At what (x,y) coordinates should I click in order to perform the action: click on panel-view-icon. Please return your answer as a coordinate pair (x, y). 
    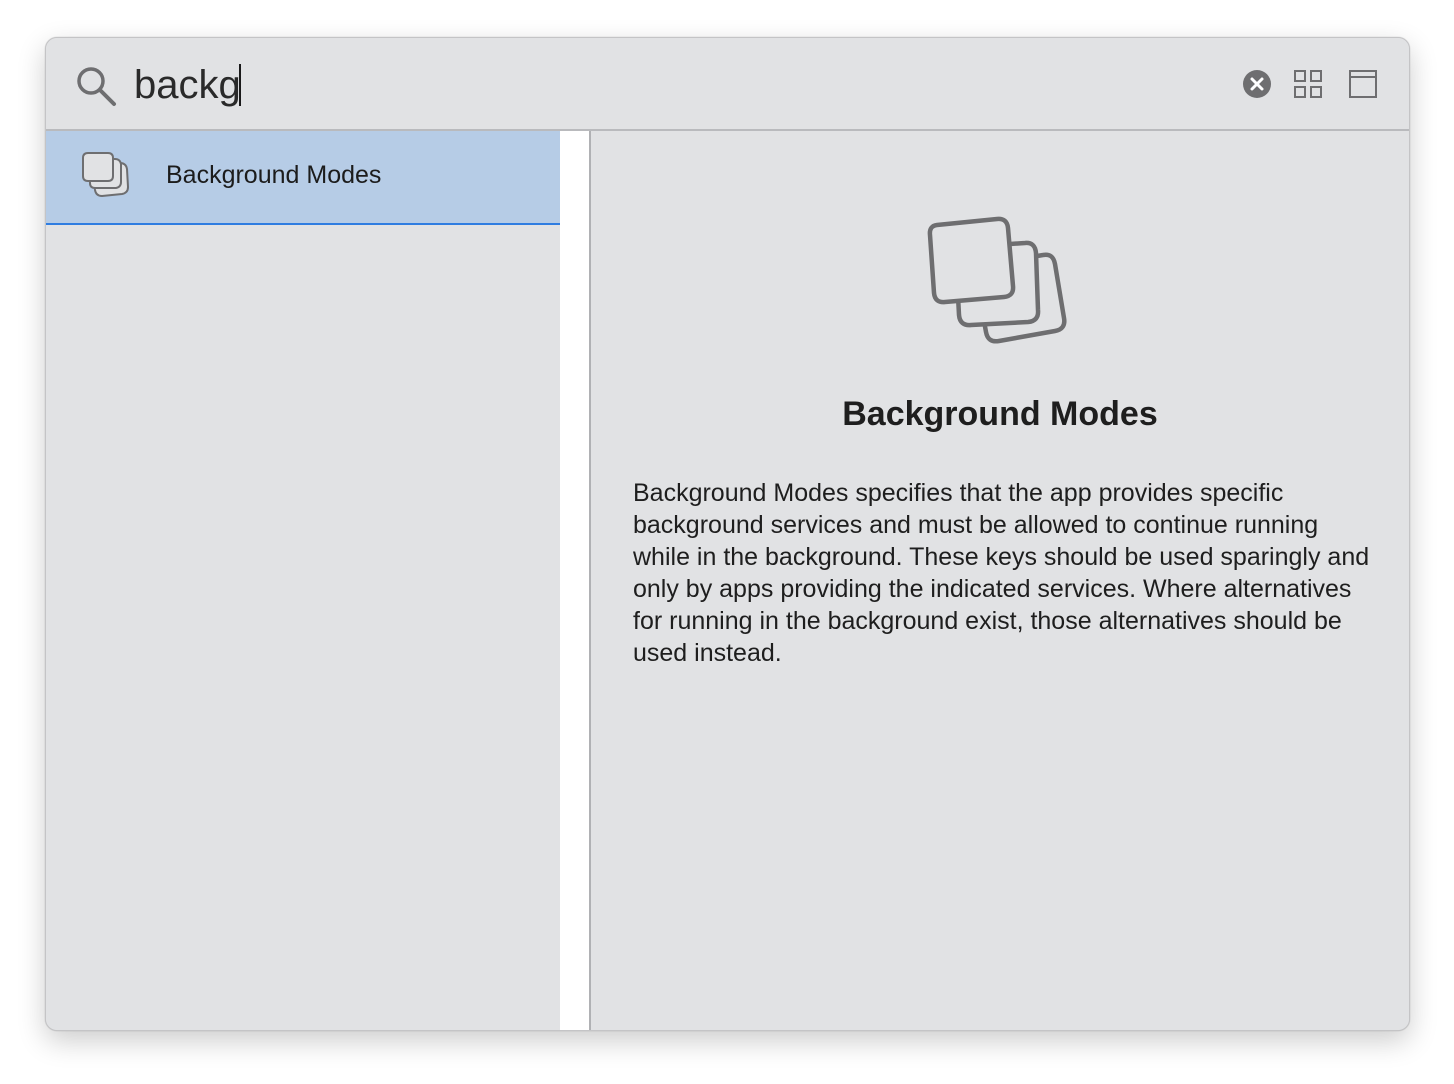
    Looking at the image, I should click on (1363, 84).